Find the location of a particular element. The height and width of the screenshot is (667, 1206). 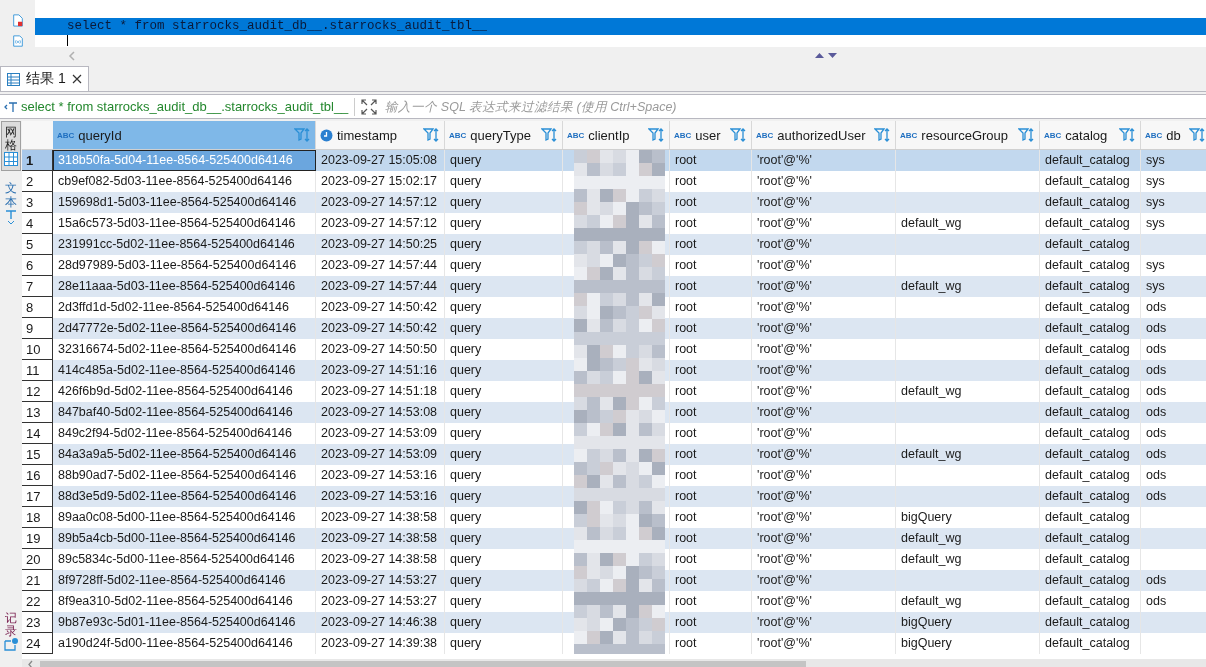

column-header: ABC user is located at coordinates (711, 135).